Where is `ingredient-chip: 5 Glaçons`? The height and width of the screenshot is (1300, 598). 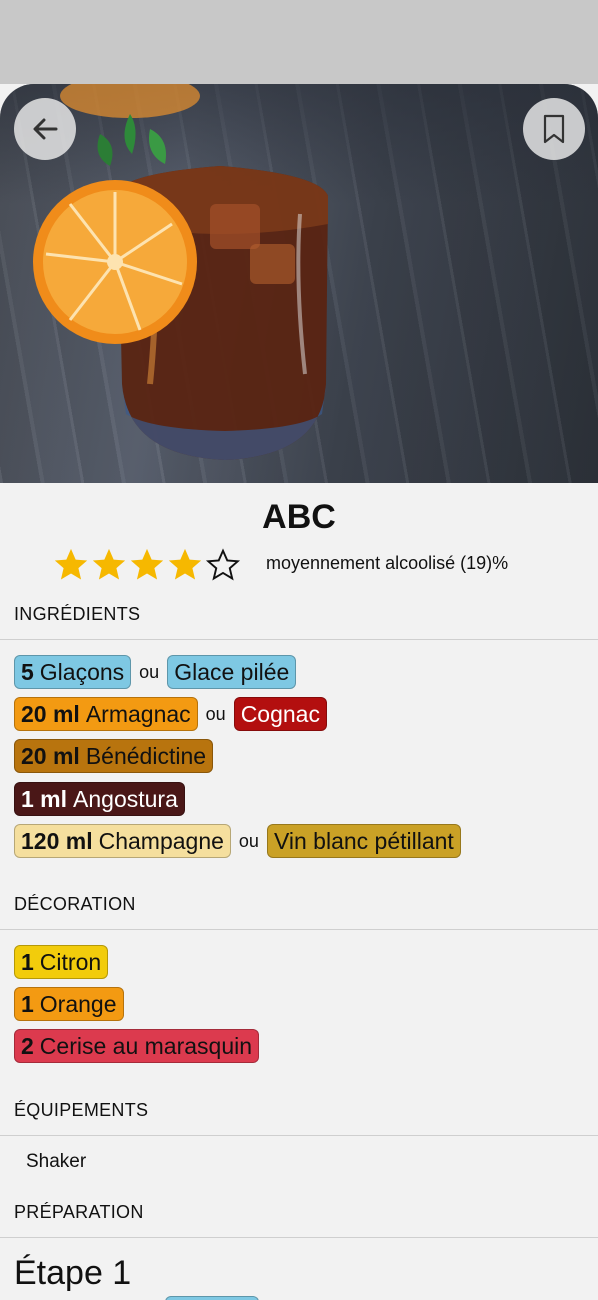
ingredient-chip: 5 Glaçons is located at coordinates (73, 672).